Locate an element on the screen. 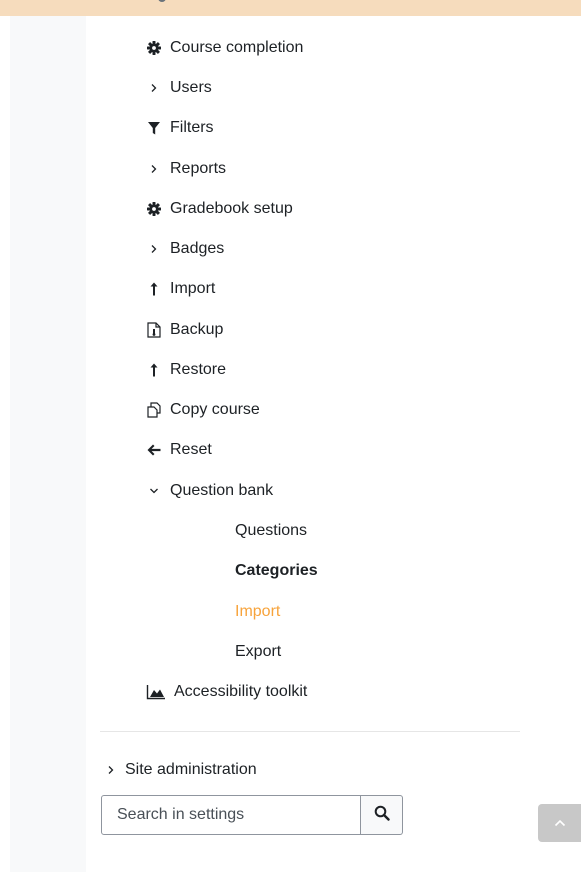 The height and width of the screenshot is (872, 581). nav-item-accessibility-toolkit: Accessibility toolkit is located at coordinates (226, 692).